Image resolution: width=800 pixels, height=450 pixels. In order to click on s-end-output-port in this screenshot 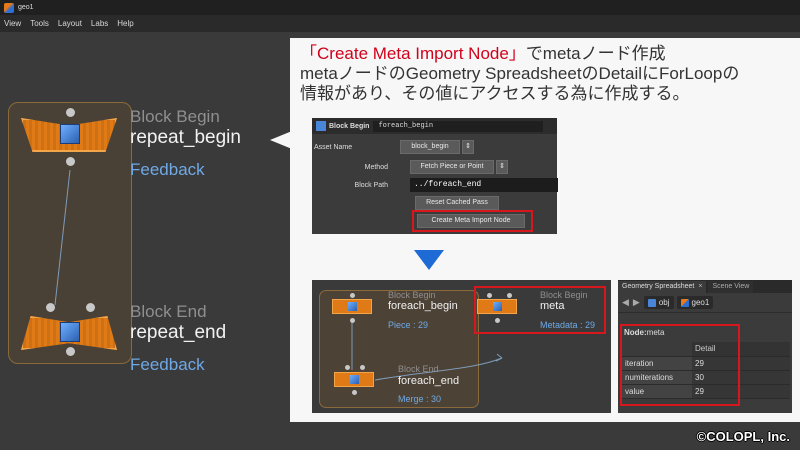, I will do `click(354, 392)`.